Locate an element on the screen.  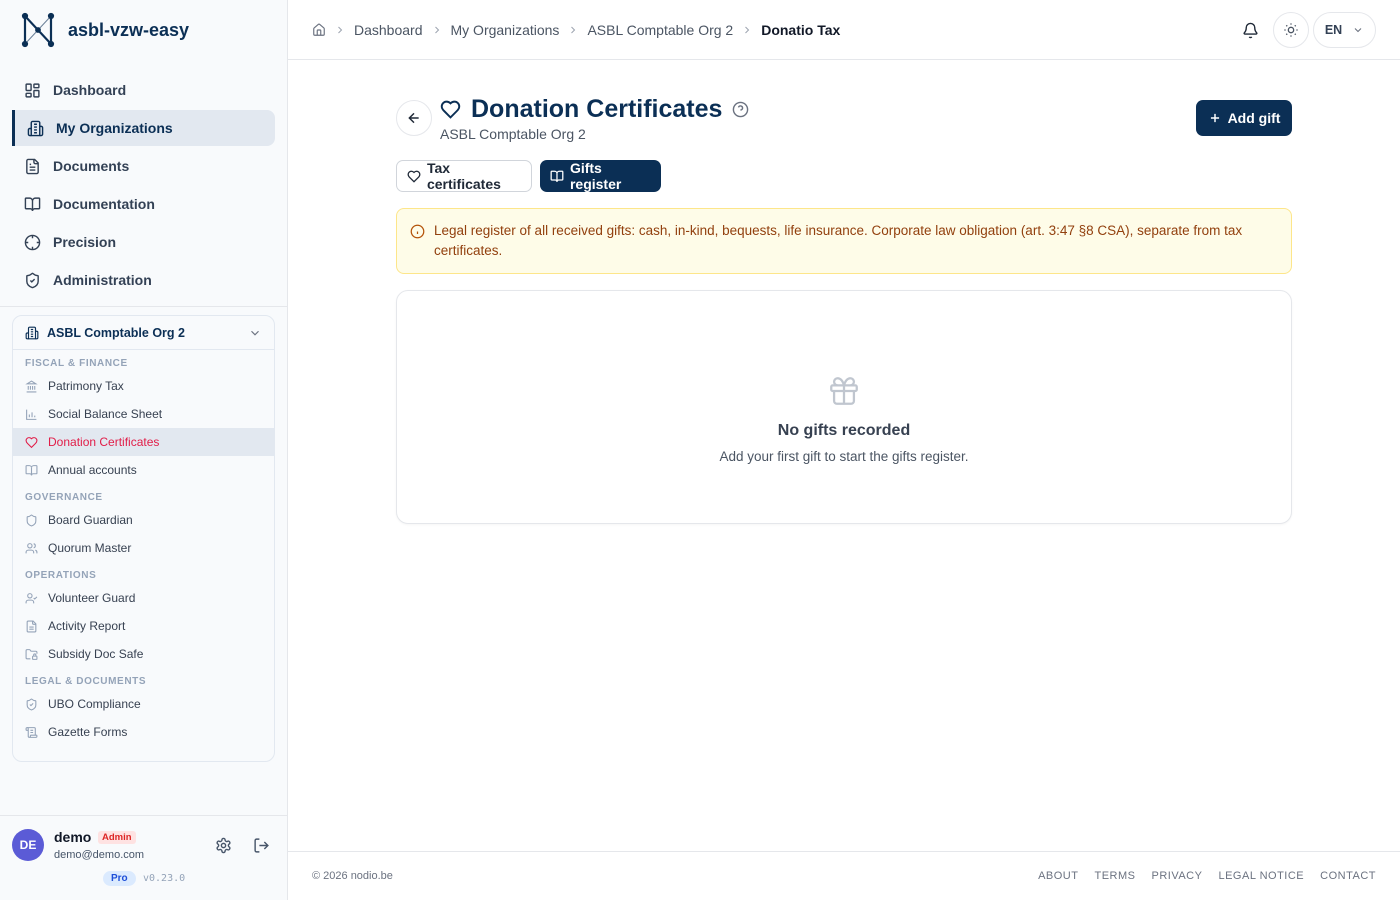
sun-icon is located at coordinates (1291, 30).